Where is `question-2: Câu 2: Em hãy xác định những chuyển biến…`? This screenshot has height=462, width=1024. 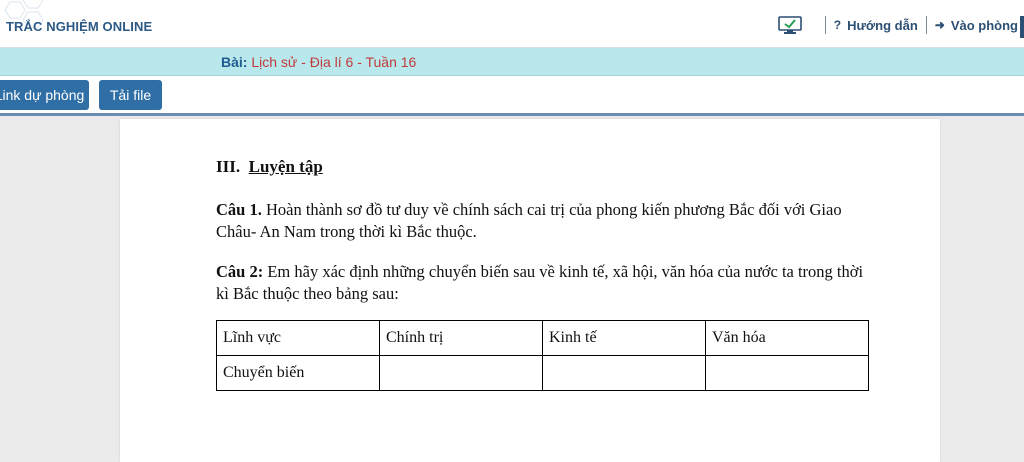 question-2: Câu 2: Em hãy xác định những chuyển biến… is located at coordinates (541, 283).